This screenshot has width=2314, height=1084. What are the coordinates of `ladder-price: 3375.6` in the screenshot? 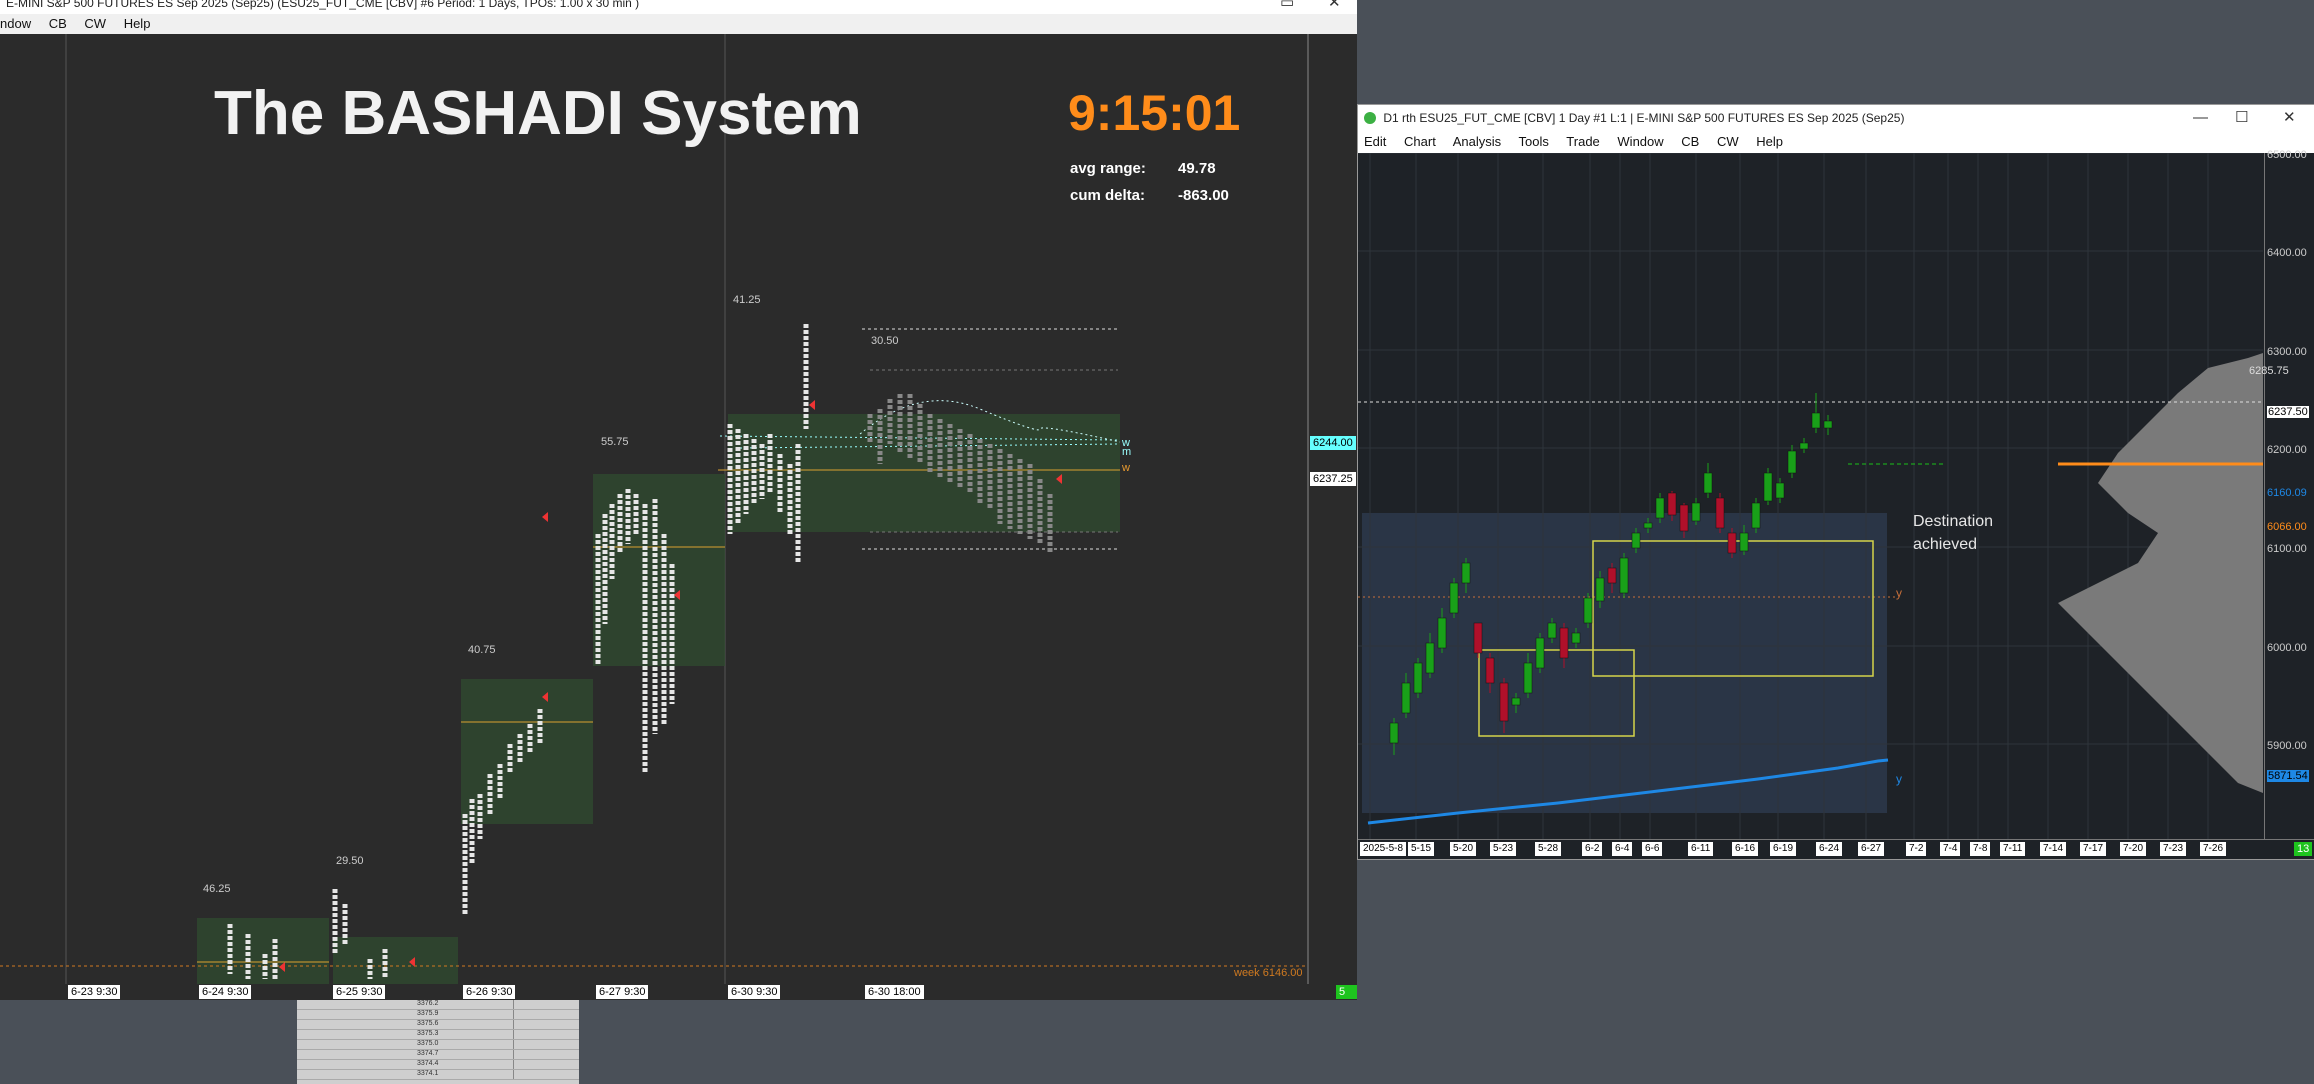 It's located at (428, 1023).